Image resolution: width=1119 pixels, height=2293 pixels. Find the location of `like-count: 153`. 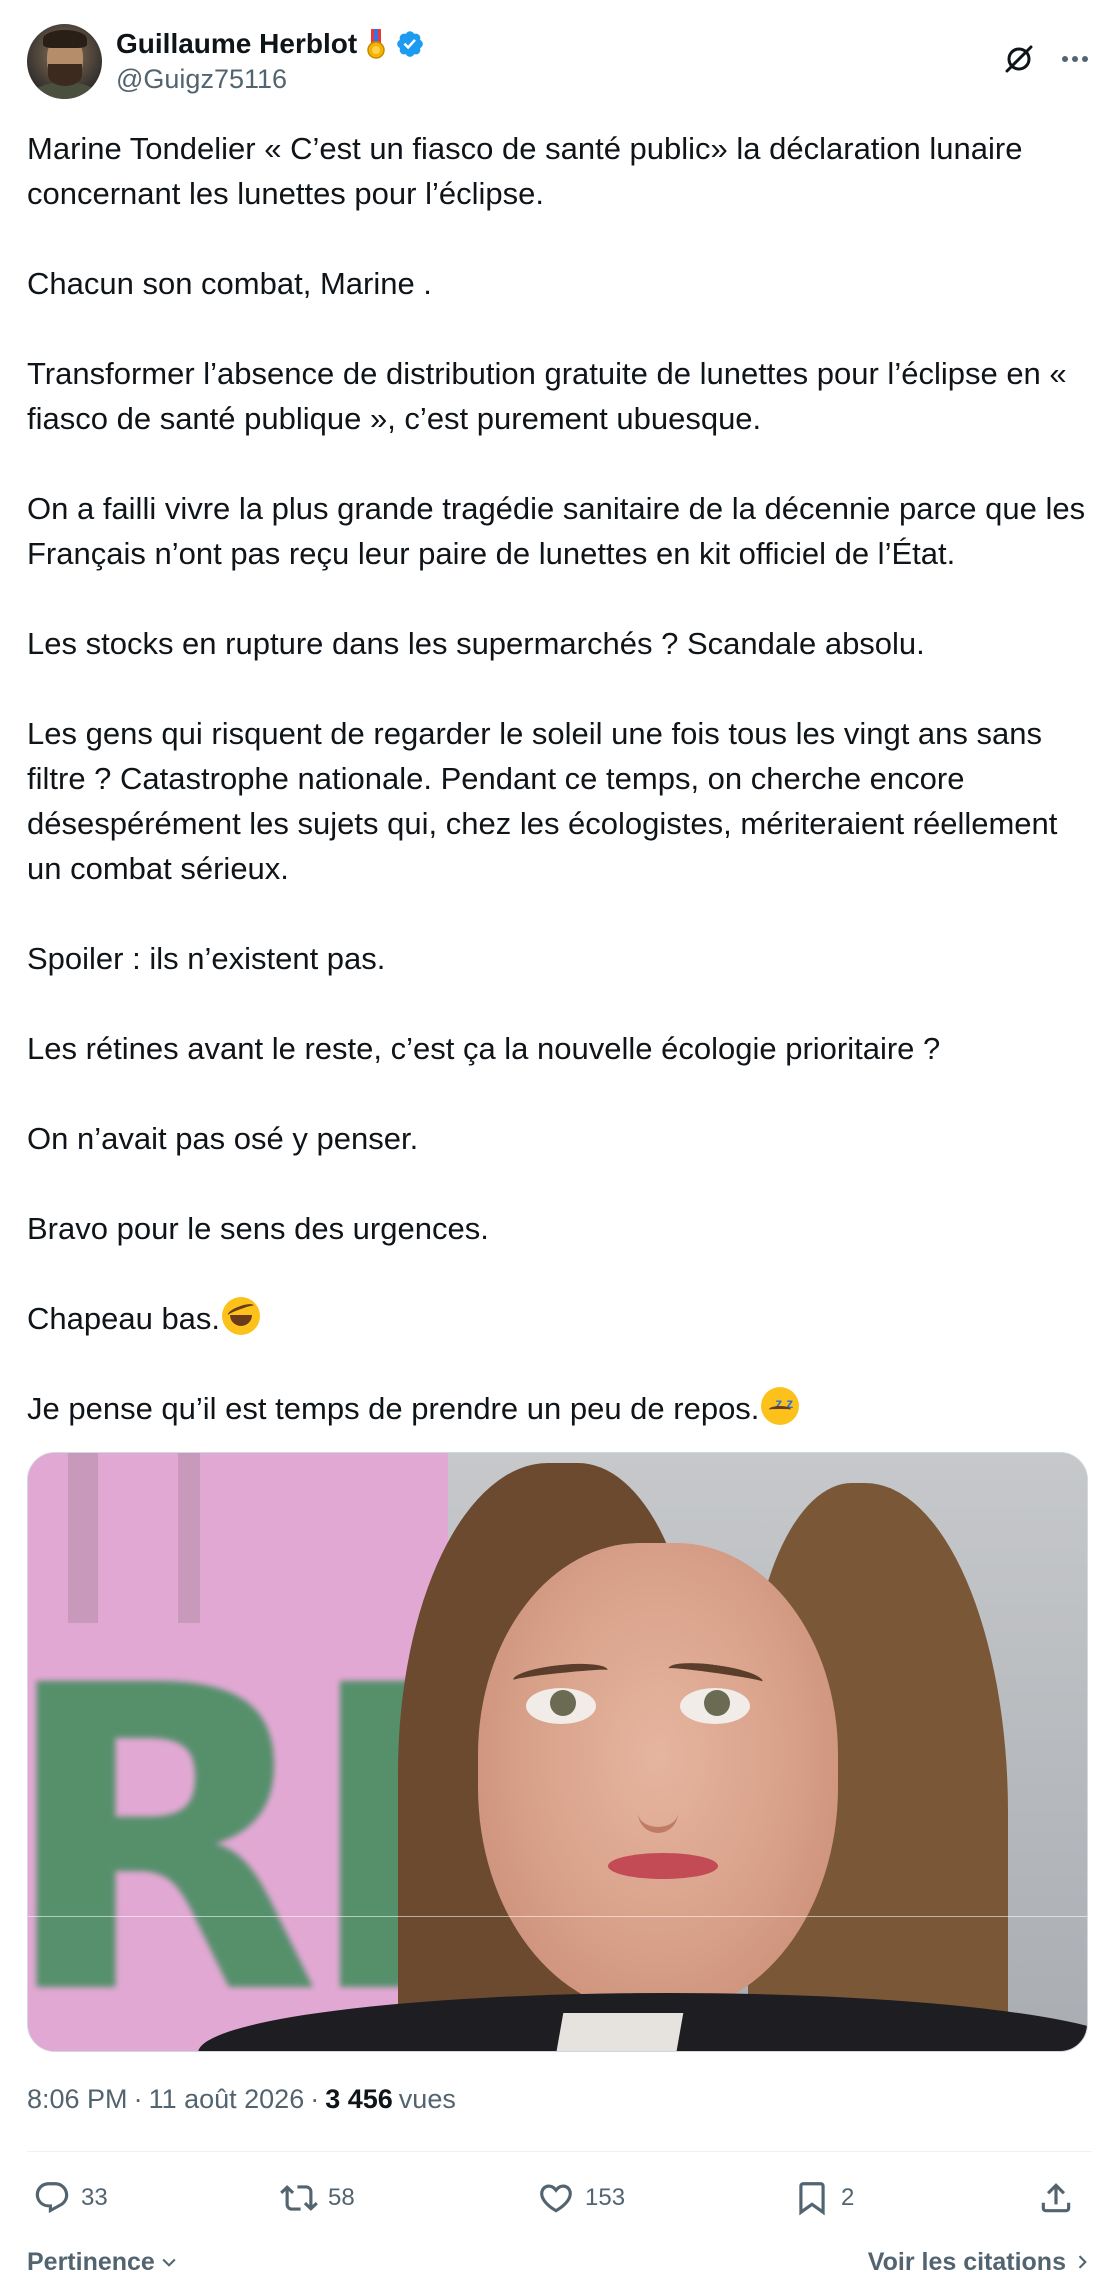

like-count: 153 is located at coordinates (605, 2197).